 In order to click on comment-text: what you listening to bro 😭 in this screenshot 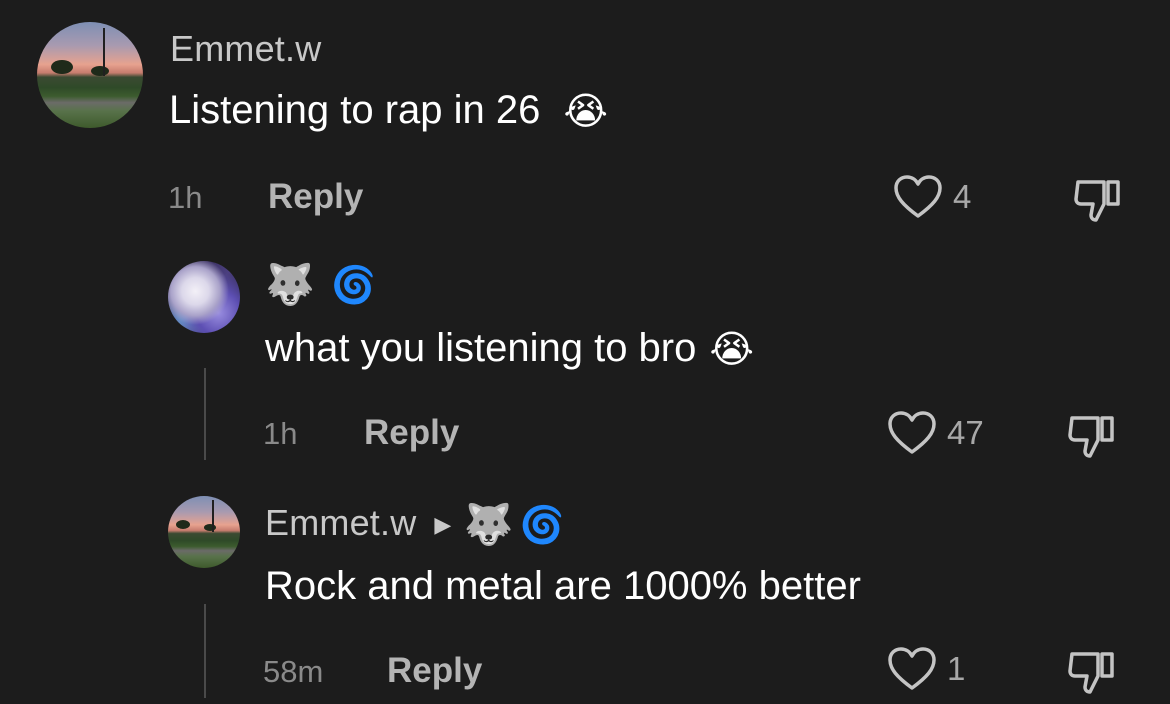, I will do `click(509, 348)`.